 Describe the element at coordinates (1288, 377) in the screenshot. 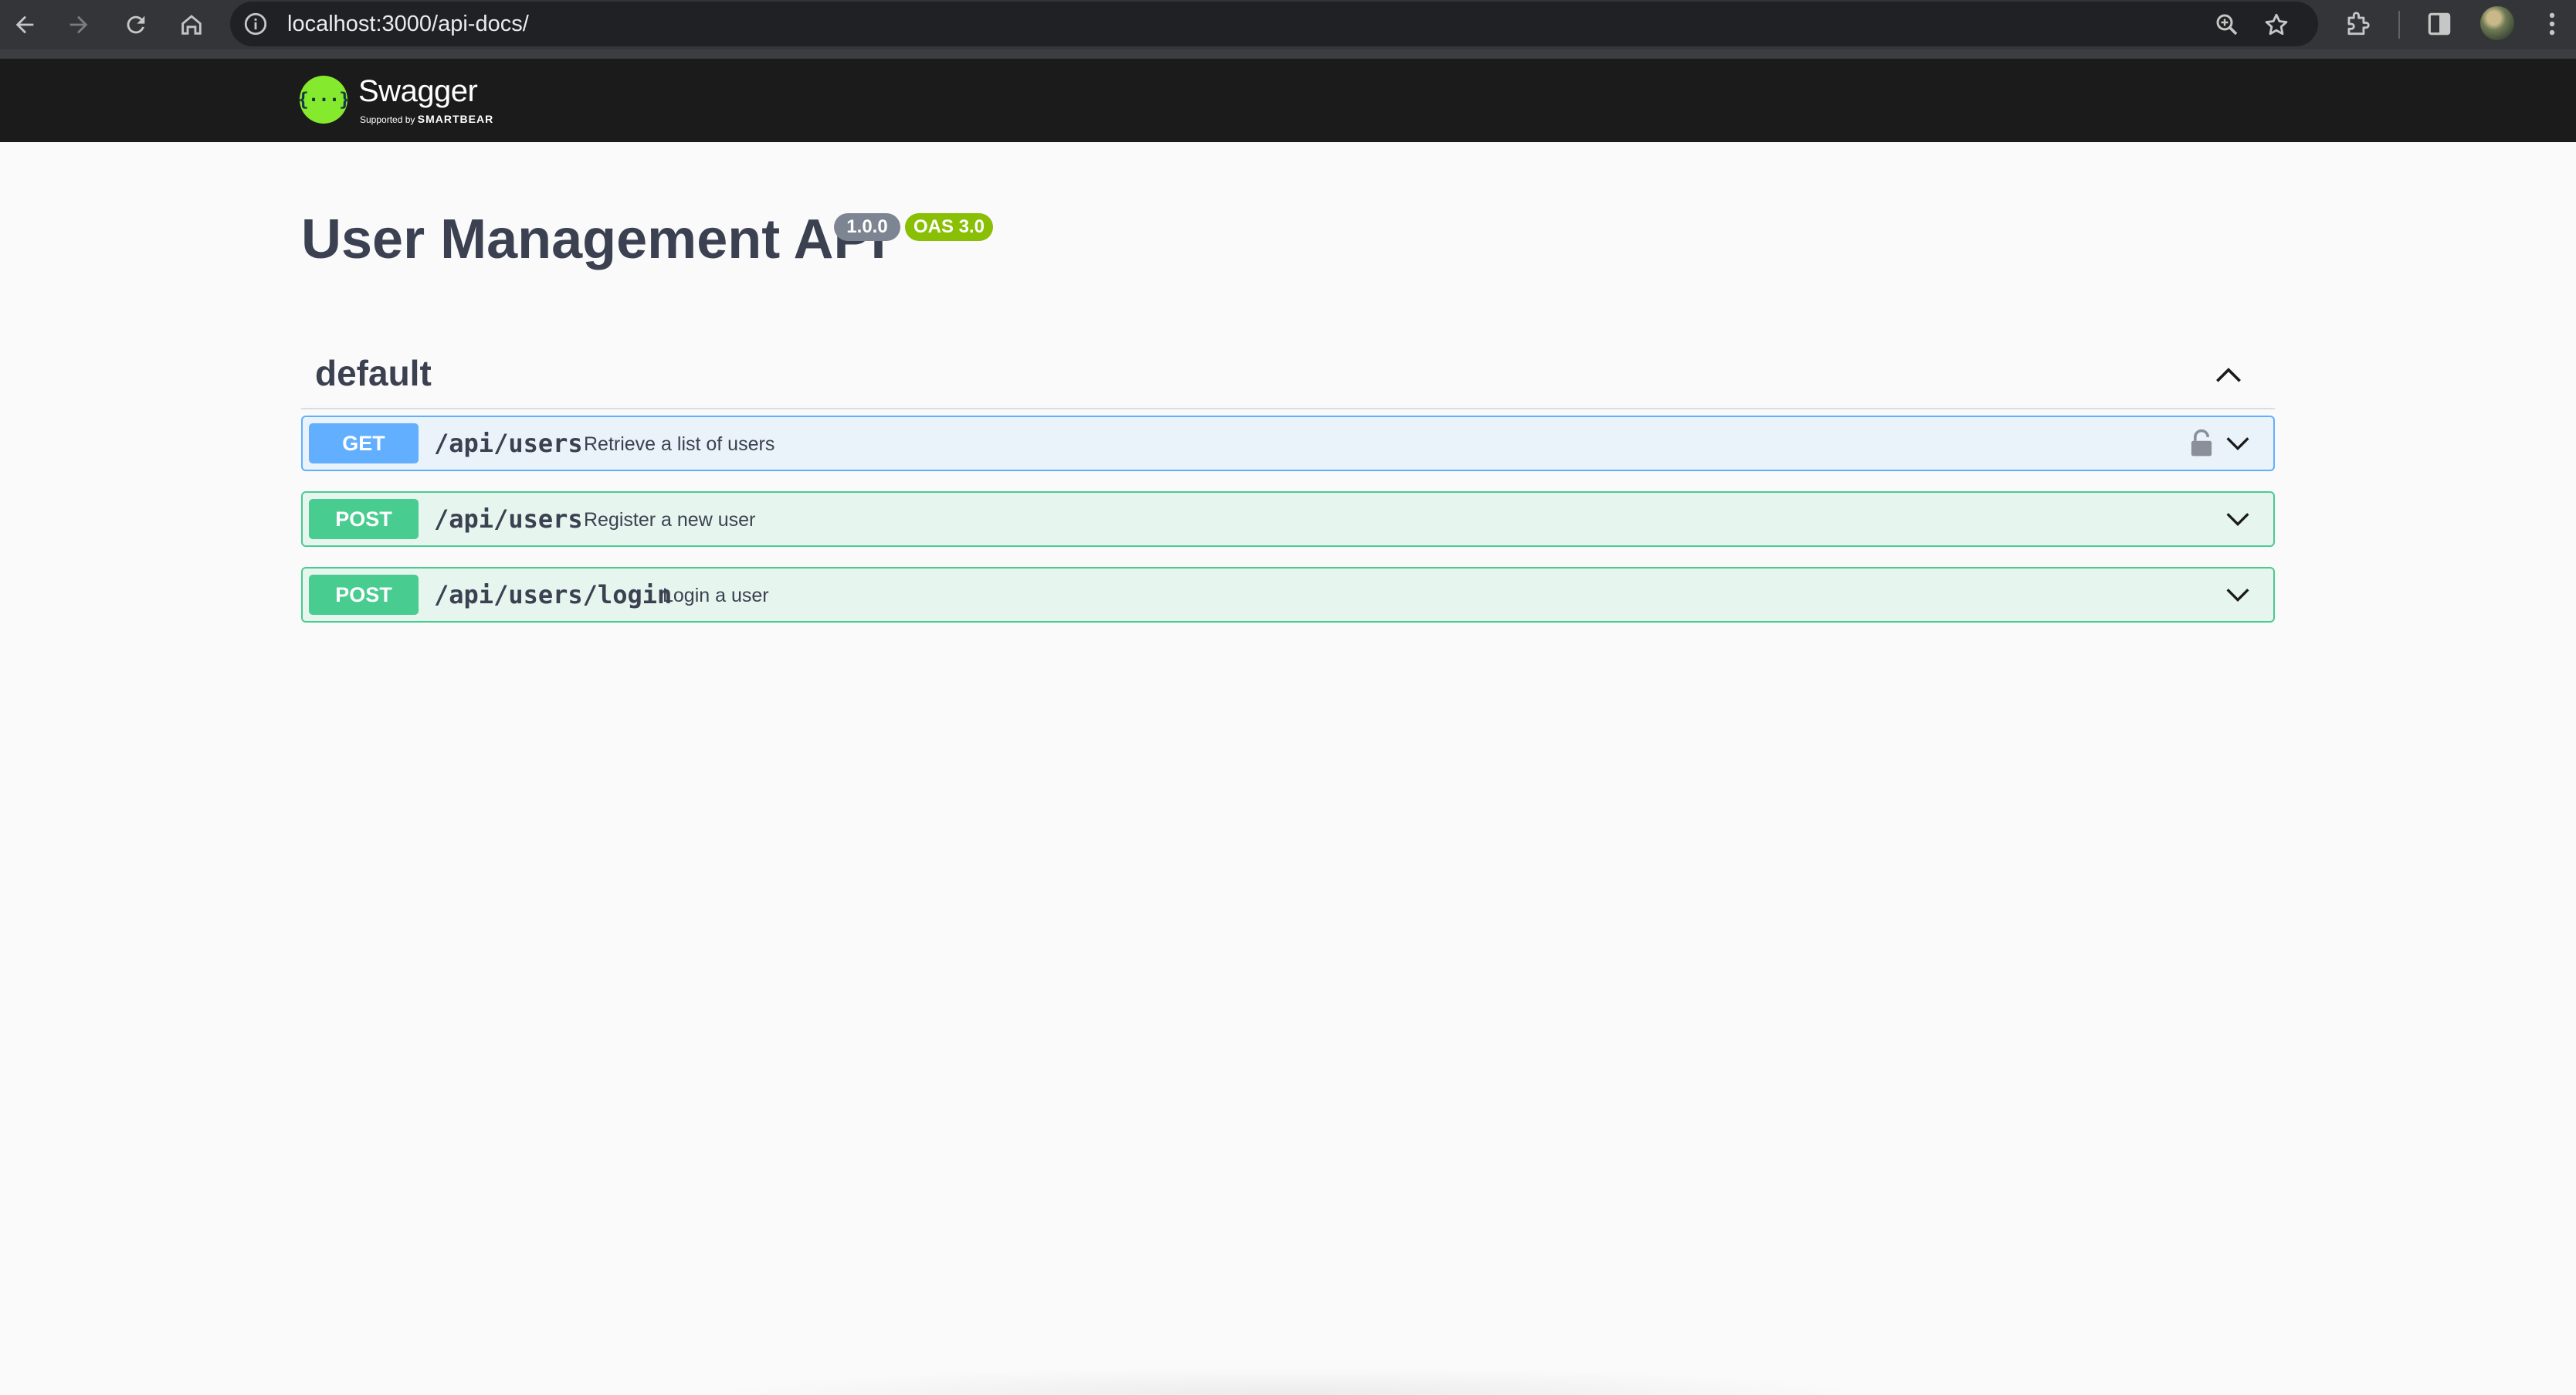

I see `tag-header-default: default` at that location.